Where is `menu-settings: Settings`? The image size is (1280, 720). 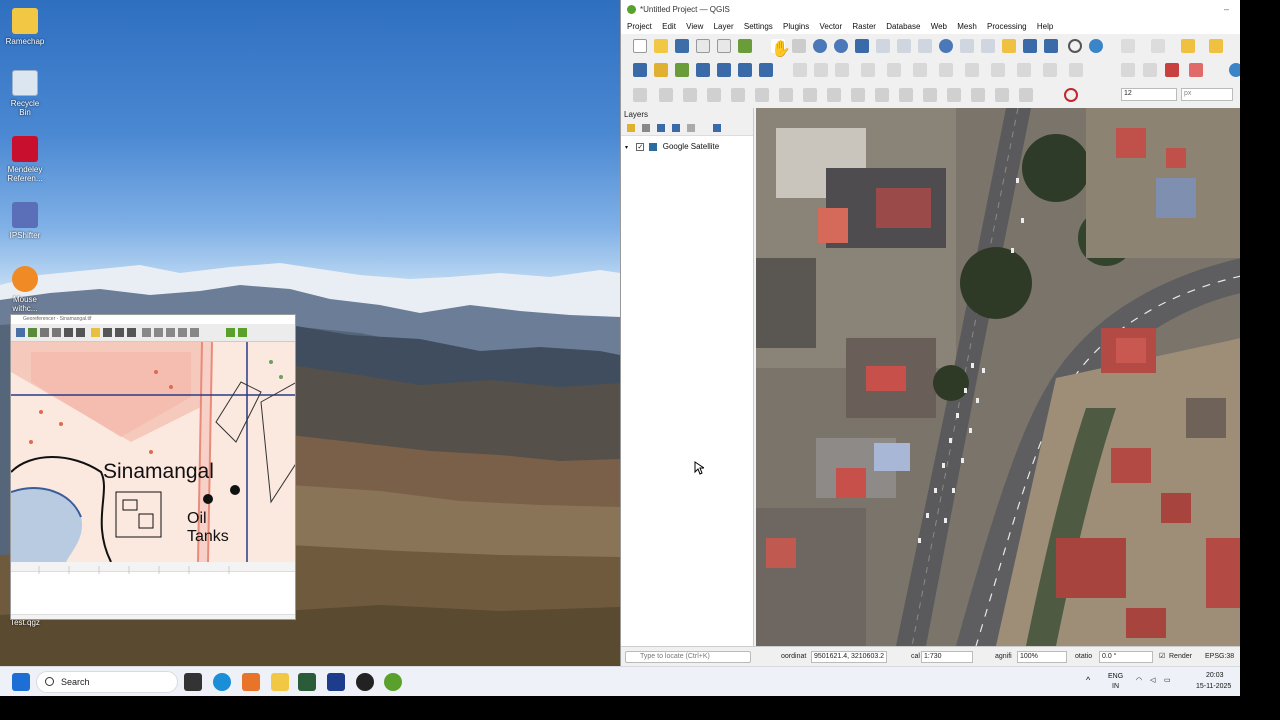
menu-settings: Settings is located at coordinates (758, 26).